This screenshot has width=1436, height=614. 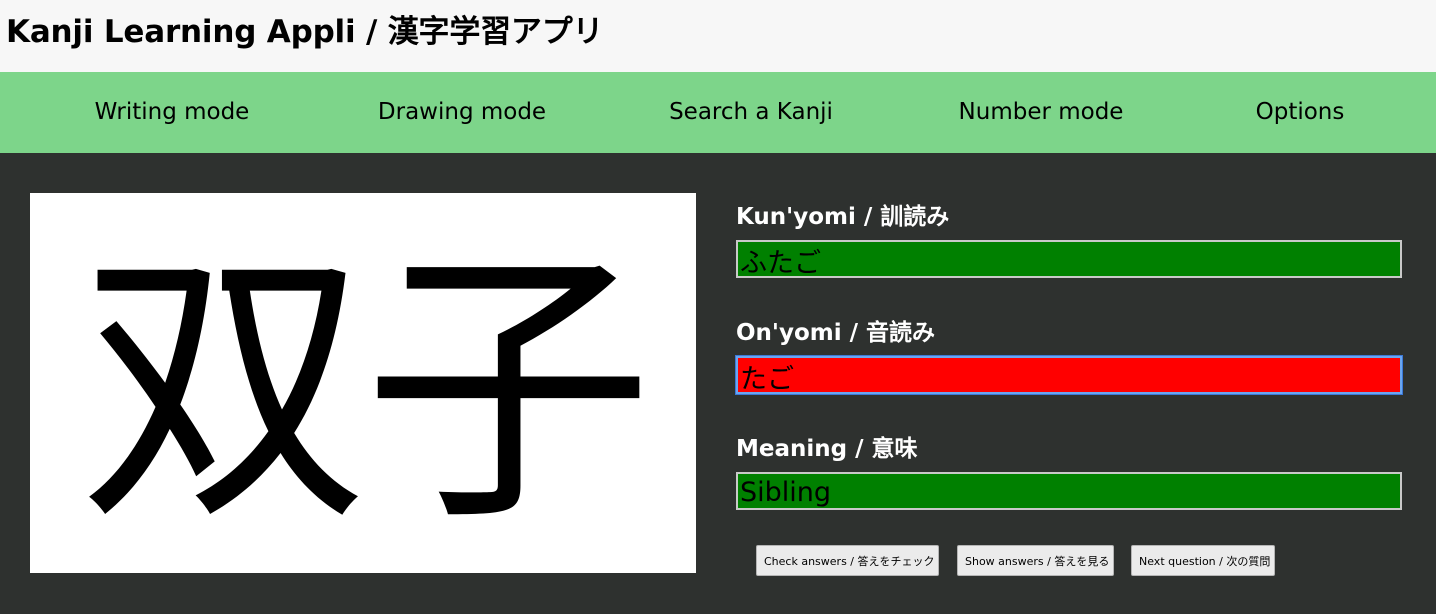 I want to click on show-answers-button: Show answers / 答えを見る, so click(x=1035, y=560).